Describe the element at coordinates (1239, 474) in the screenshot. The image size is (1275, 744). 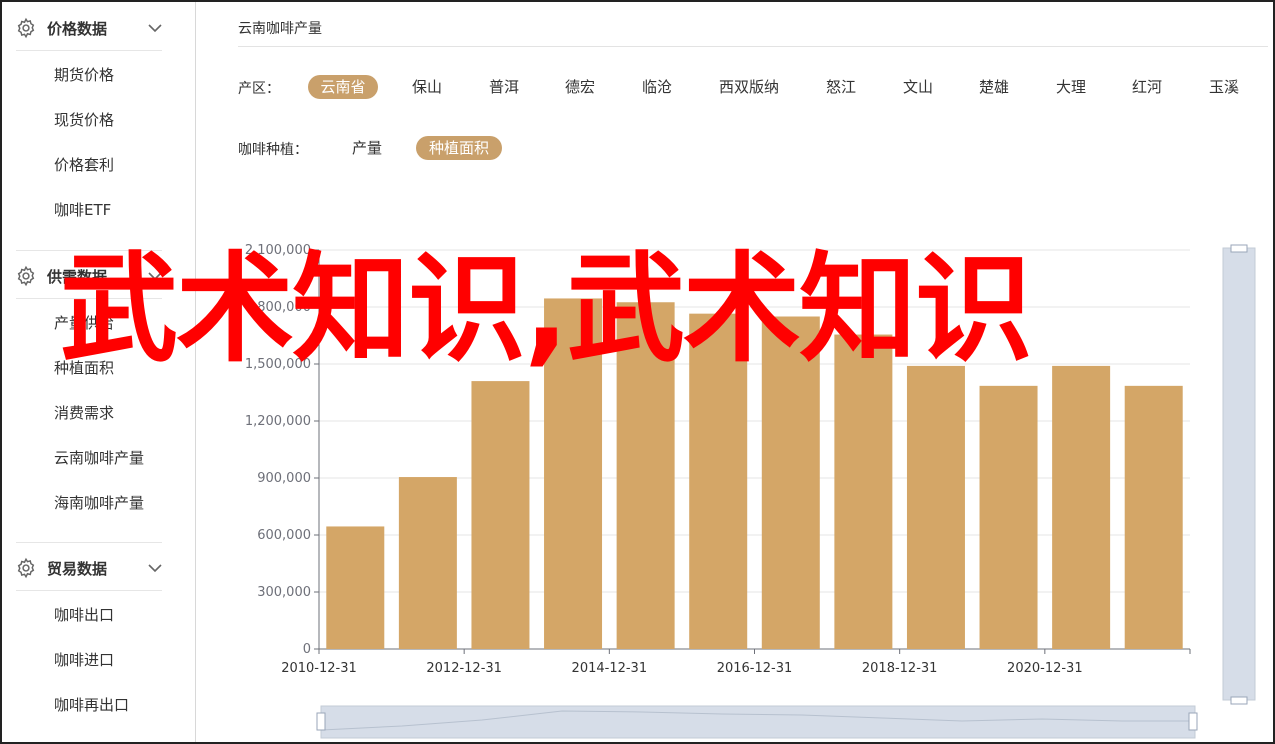
I see `vertical-zoom-slider` at that location.